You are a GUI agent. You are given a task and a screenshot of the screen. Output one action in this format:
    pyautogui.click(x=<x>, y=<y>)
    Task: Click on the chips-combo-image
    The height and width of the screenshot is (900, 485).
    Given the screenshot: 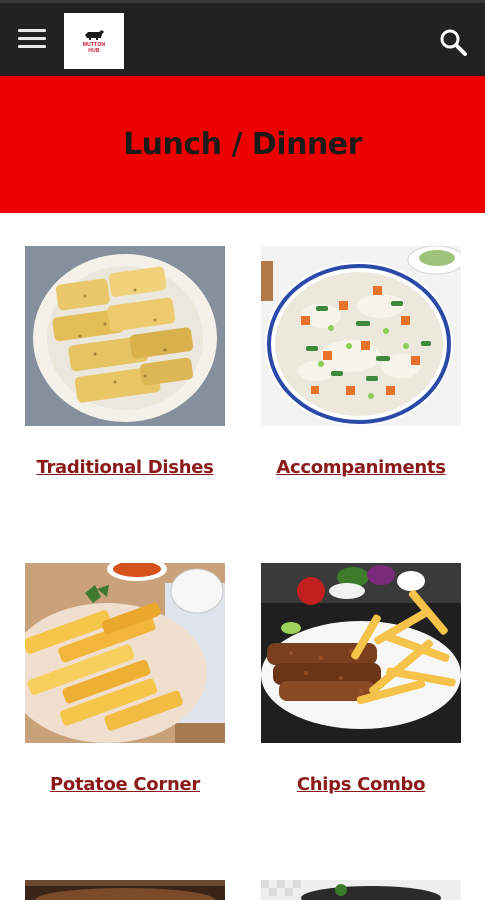 What is the action you would take?
    pyautogui.click(x=361, y=653)
    